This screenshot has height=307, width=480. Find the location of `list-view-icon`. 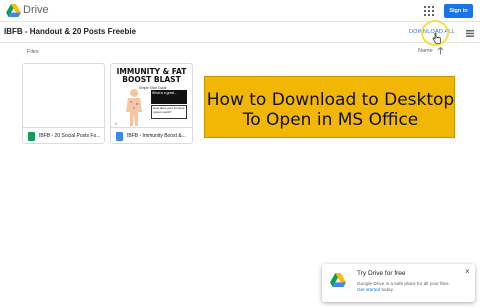

list-view-icon is located at coordinates (470, 33).